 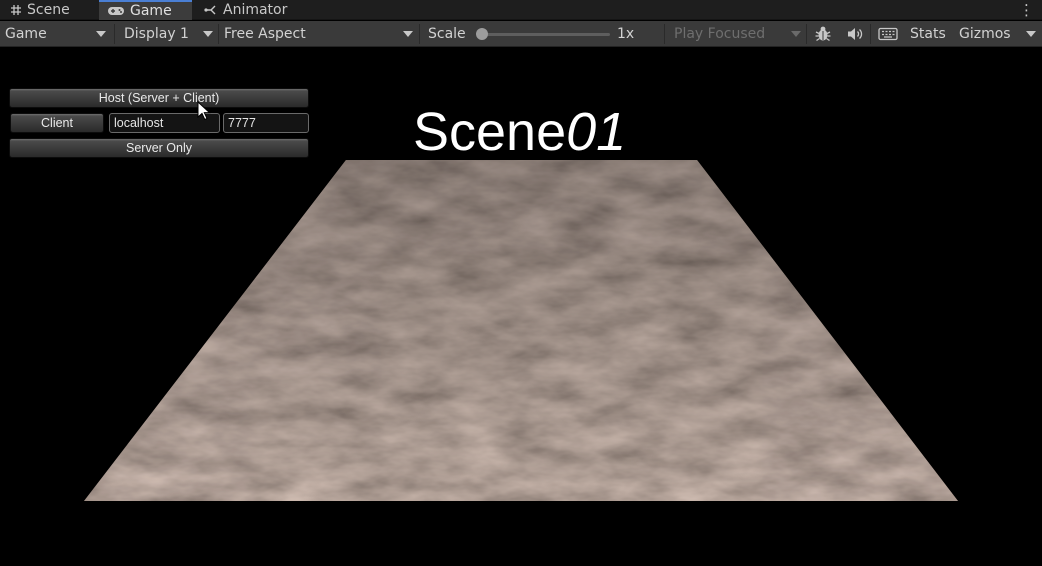 I want to click on tab-animator: Animator, so click(x=245, y=10).